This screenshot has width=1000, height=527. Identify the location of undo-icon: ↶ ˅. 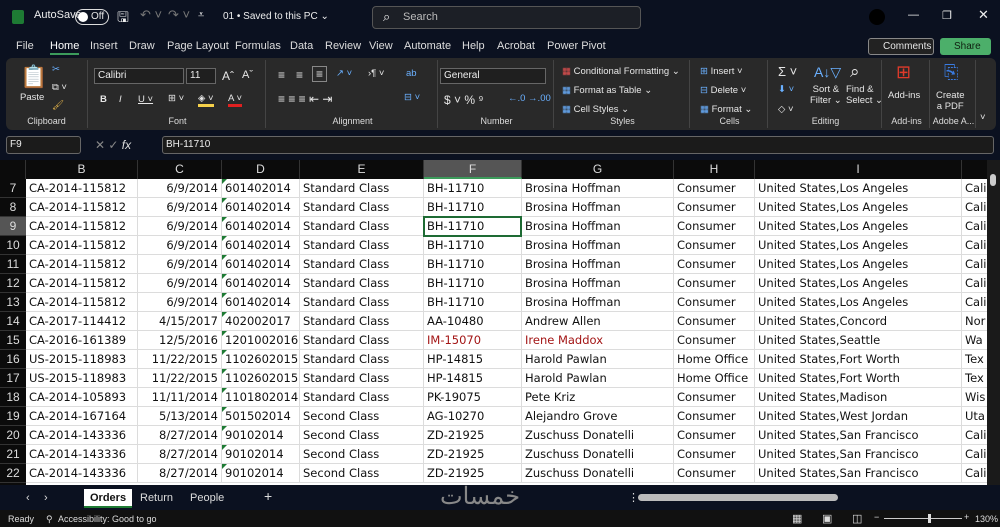
(151, 15).